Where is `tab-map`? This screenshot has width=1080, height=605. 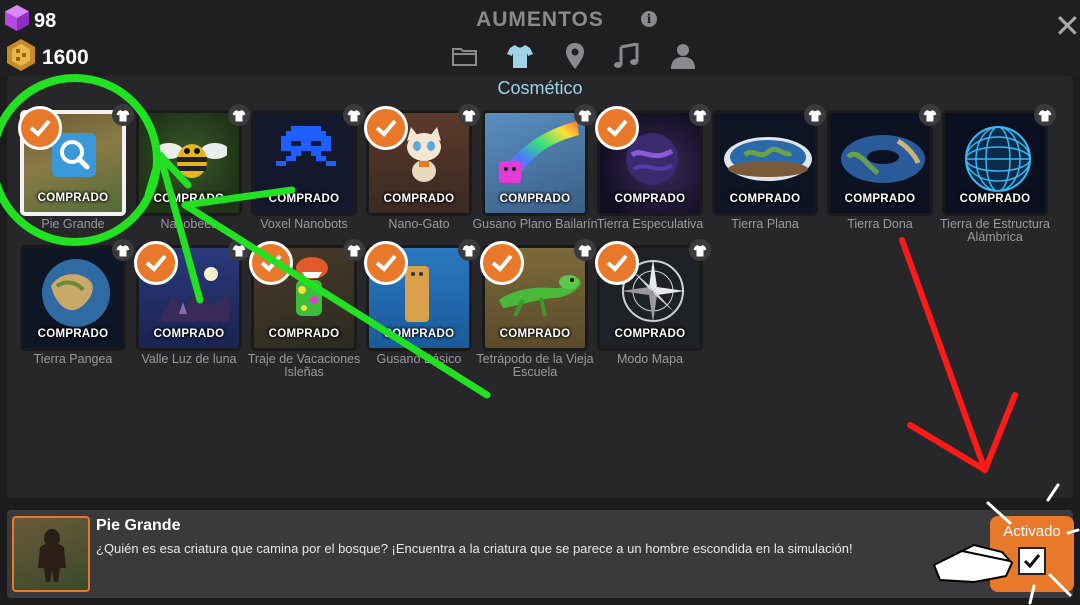
tab-map is located at coordinates (575, 56).